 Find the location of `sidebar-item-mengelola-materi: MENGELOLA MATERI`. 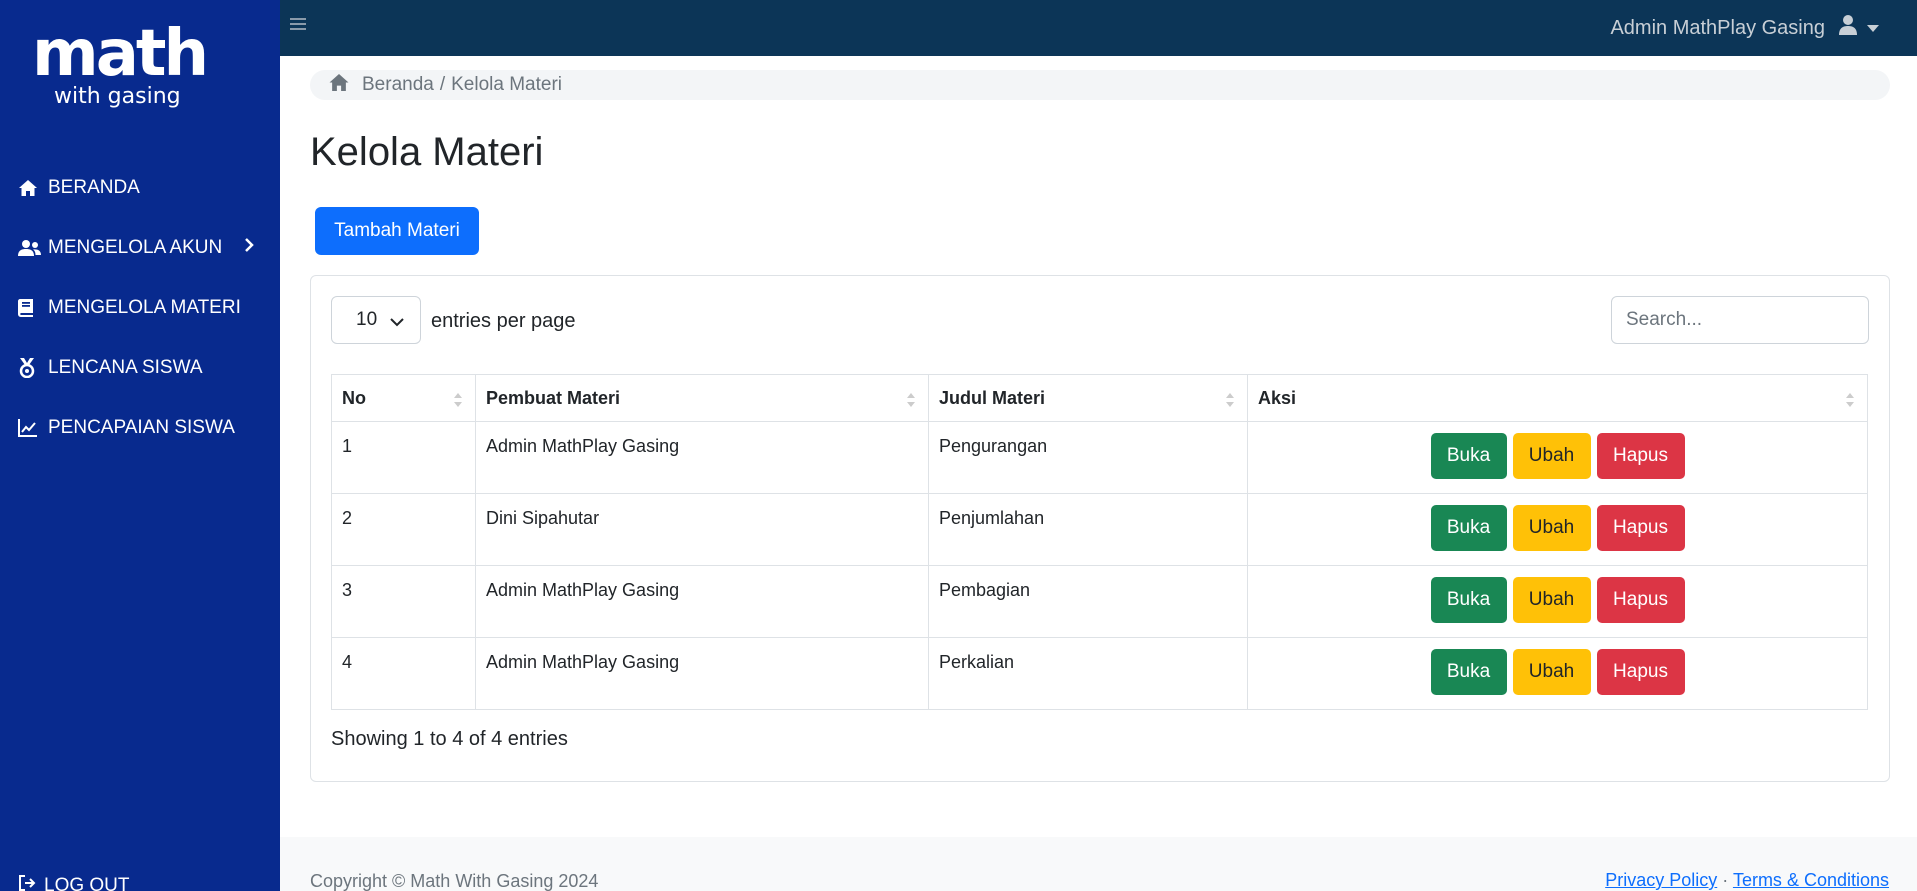

sidebar-item-mengelola-materi: MENGELOLA MATERI is located at coordinates (140, 308).